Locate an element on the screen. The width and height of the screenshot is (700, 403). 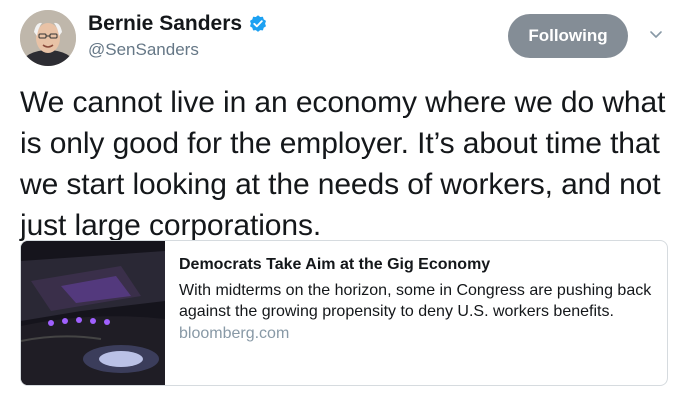
card-image is located at coordinates (93, 313).